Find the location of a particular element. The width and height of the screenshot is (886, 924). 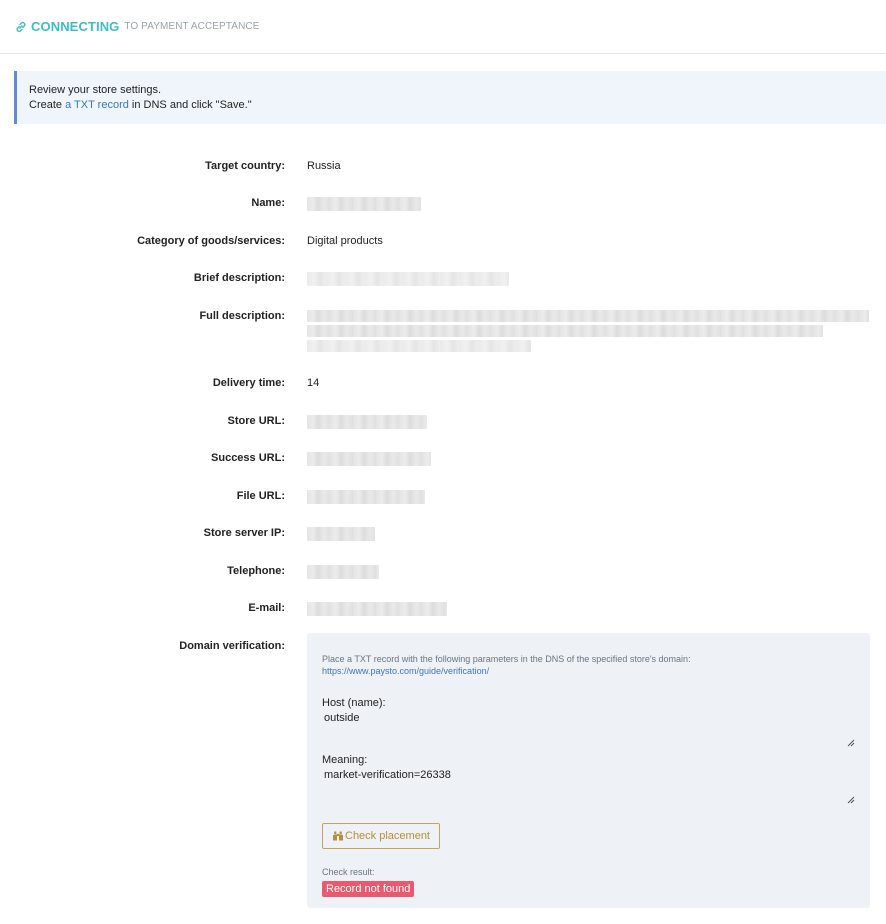

meaning-label: Meaning: is located at coordinates (345, 760).